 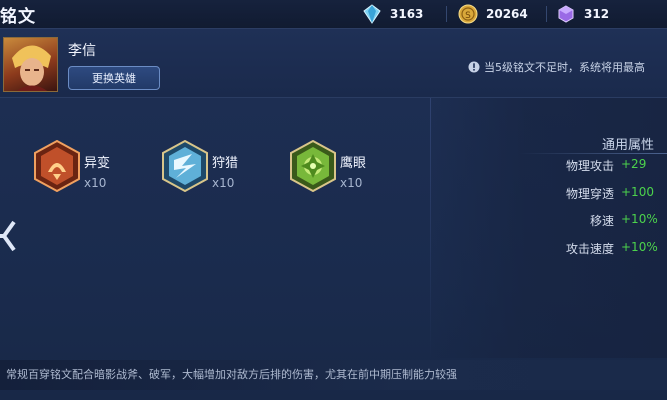 What do you see at coordinates (589, 249) in the screenshot?
I see `attribute-label: 攻击速度` at bounding box center [589, 249].